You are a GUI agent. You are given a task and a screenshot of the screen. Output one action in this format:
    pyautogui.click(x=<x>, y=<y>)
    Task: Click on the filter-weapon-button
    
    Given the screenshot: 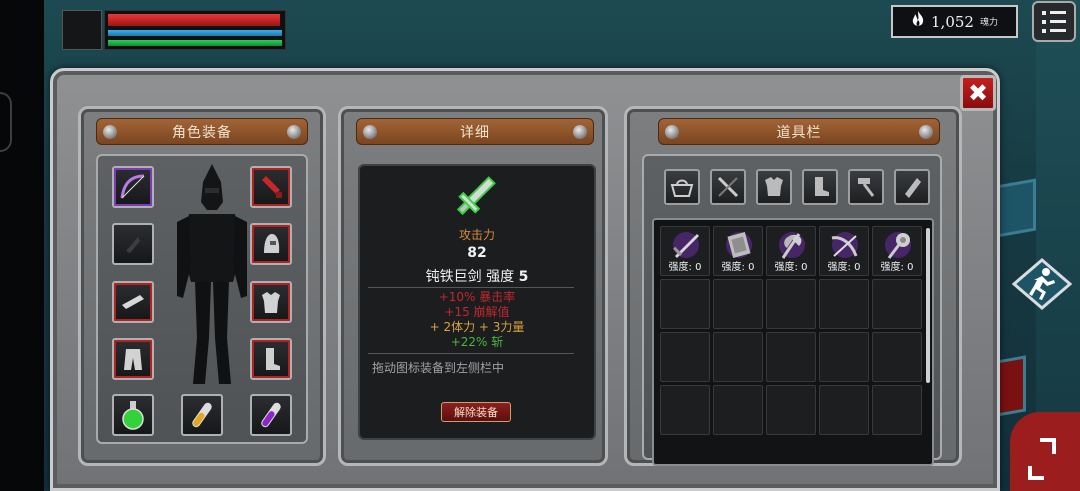 What is the action you would take?
    pyautogui.click(x=728, y=187)
    